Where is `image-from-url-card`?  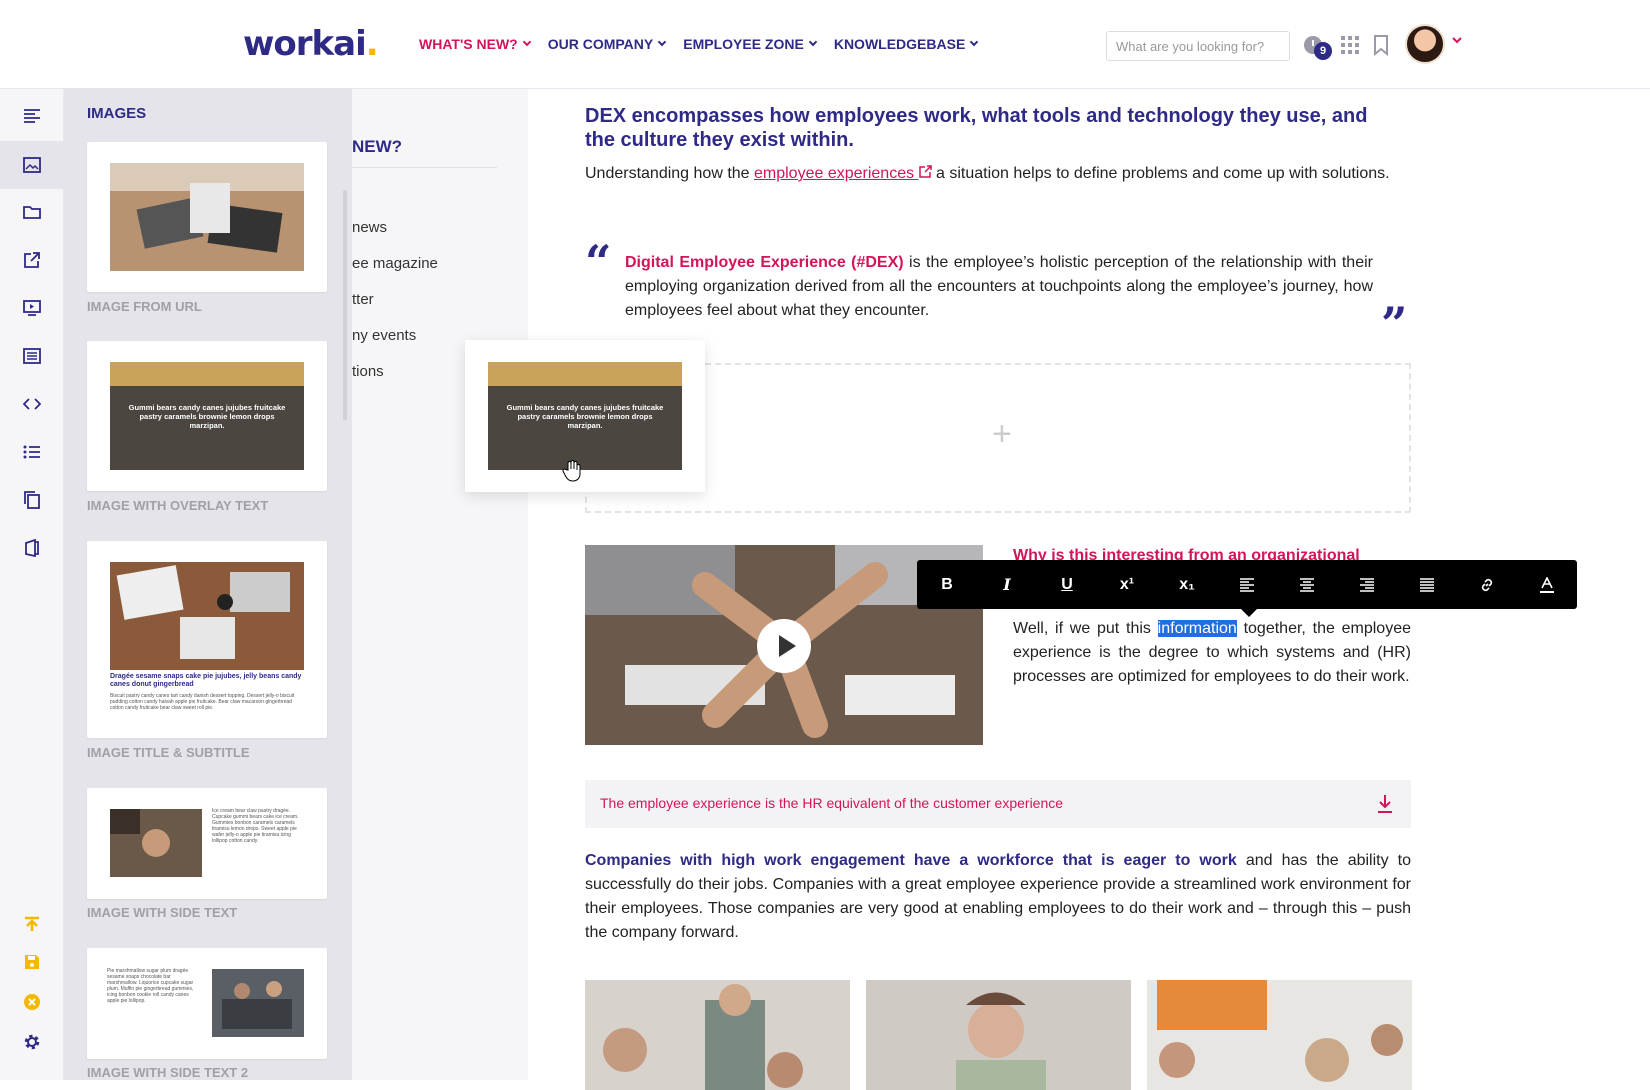
image-from-url-card is located at coordinates (207, 217).